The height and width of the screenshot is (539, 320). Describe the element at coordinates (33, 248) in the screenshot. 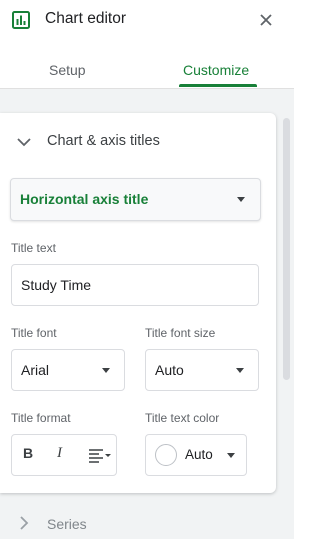

I see `title-text-label: Title text` at that location.